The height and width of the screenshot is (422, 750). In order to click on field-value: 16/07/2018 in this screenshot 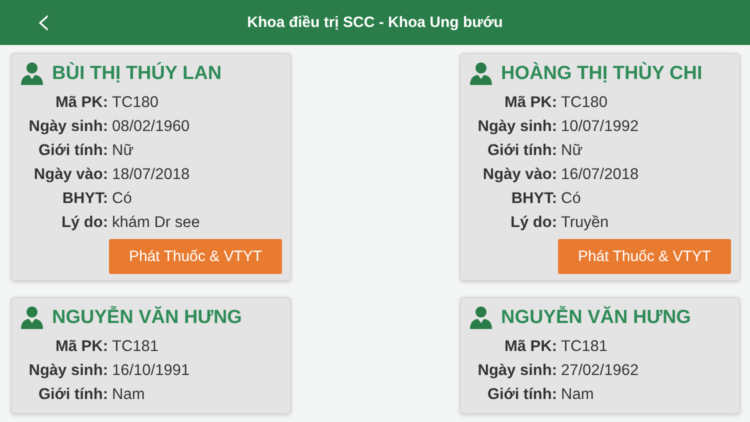, I will do `click(600, 175)`.